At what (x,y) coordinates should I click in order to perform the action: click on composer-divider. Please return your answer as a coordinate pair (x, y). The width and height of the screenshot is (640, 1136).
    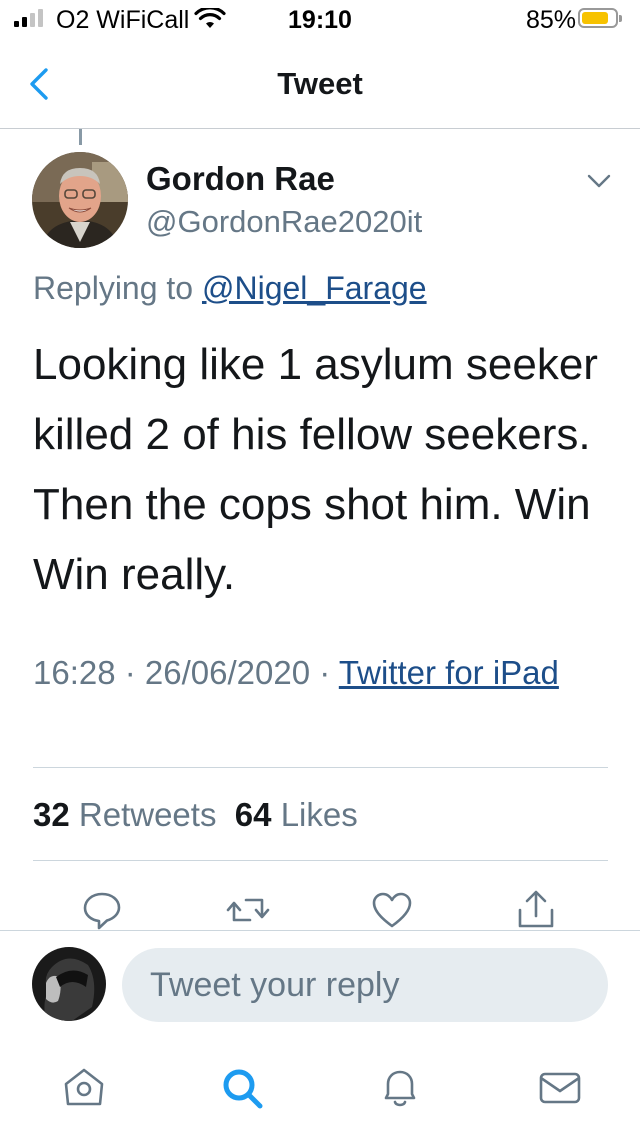
    Looking at the image, I should click on (320, 930).